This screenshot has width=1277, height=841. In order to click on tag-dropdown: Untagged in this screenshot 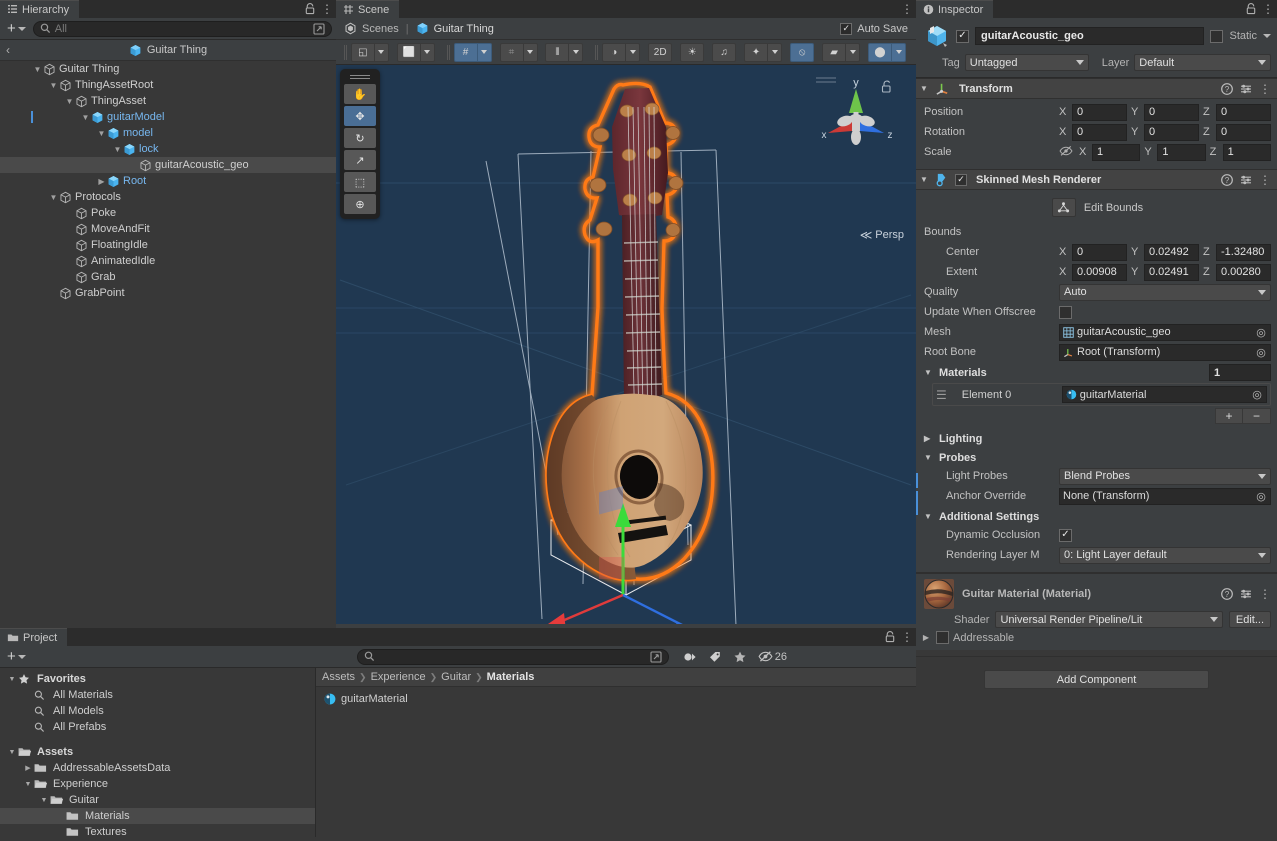, I will do `click(1026, 62)`.